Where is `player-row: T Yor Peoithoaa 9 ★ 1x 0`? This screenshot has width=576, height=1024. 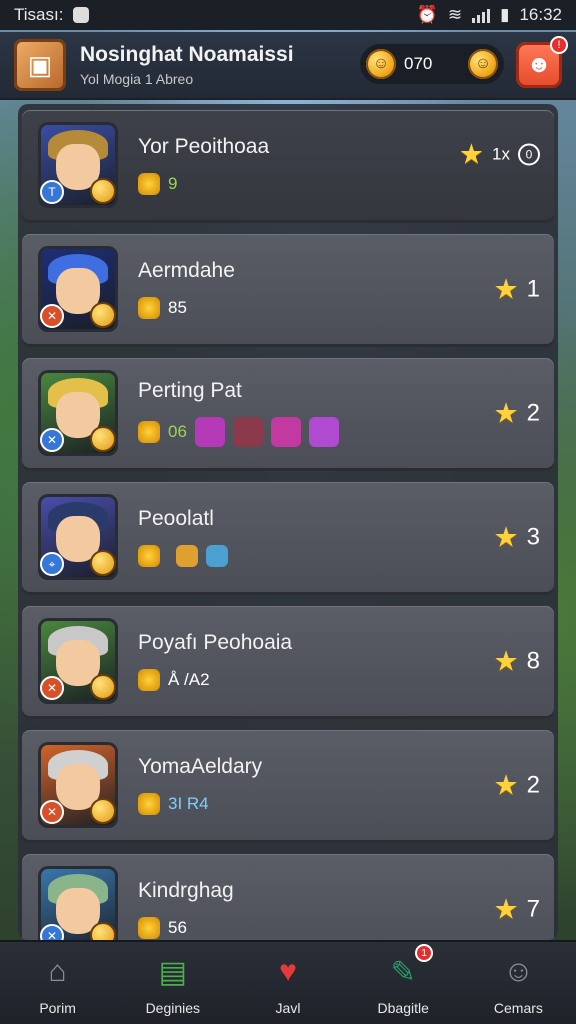
player-row: T Yor Peoithoaa 9 ★ 1x 0 is located at coordinates (288, 165).